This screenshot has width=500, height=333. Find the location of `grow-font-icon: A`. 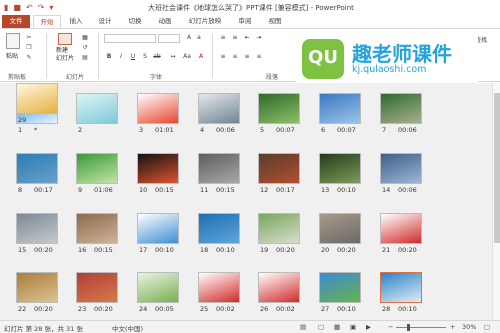

grow-font-icon: A is located at coordinates (189, 38).